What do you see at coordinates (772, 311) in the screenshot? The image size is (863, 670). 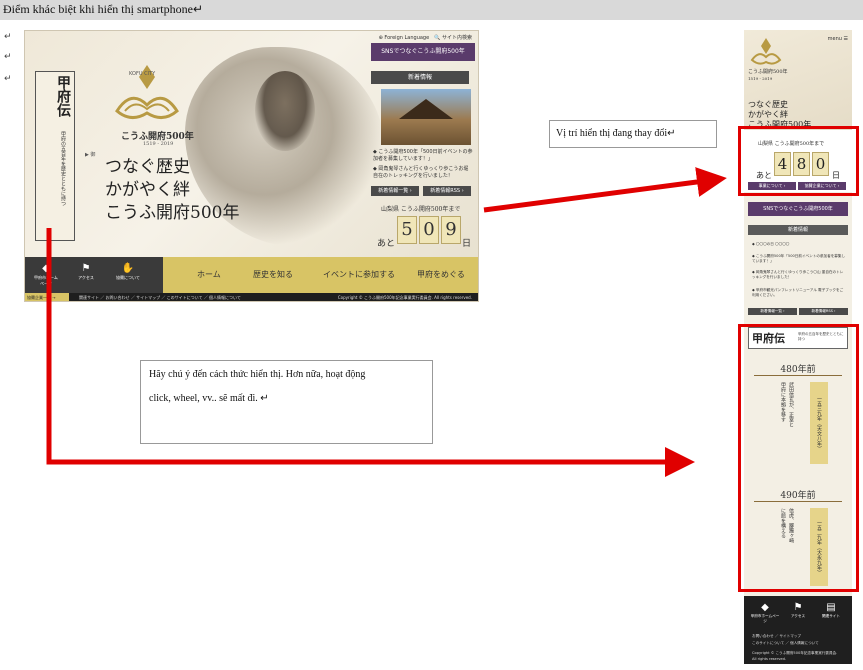 I see `phone-news-list-button: 新着情報一覧 ›` at bounding box center [772, 311].